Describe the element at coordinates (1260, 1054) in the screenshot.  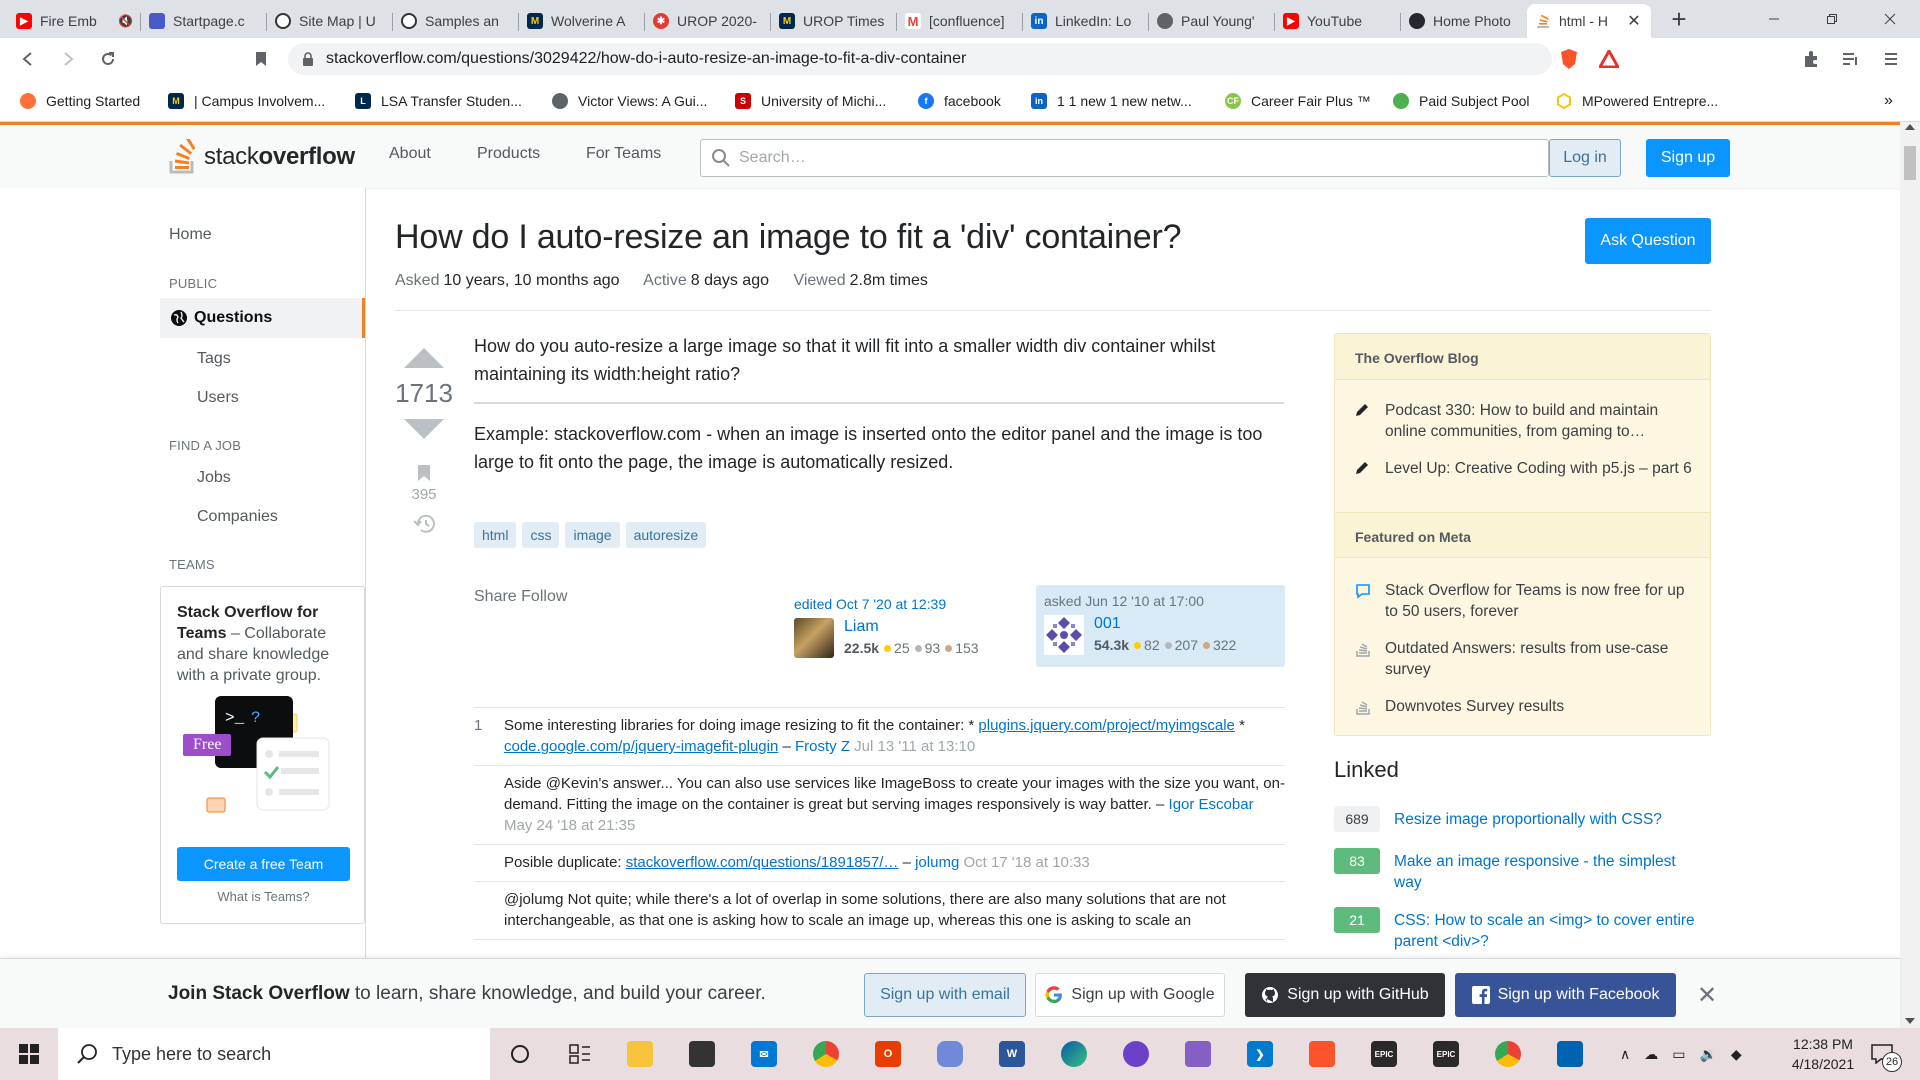
I see `vscode-icon: ❯` at that location.